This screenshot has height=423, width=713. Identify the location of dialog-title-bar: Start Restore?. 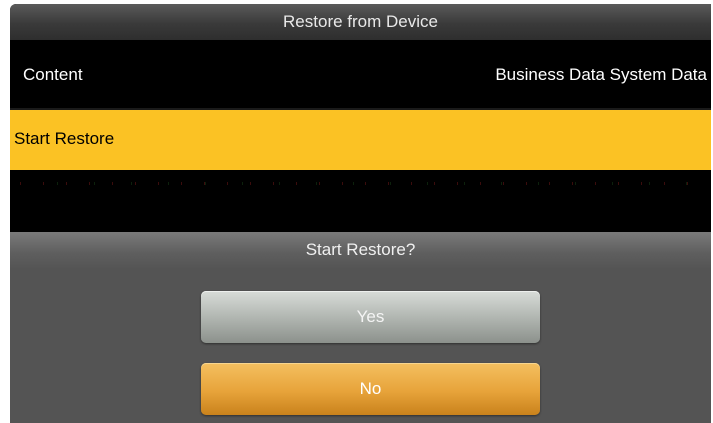
(360, 250).